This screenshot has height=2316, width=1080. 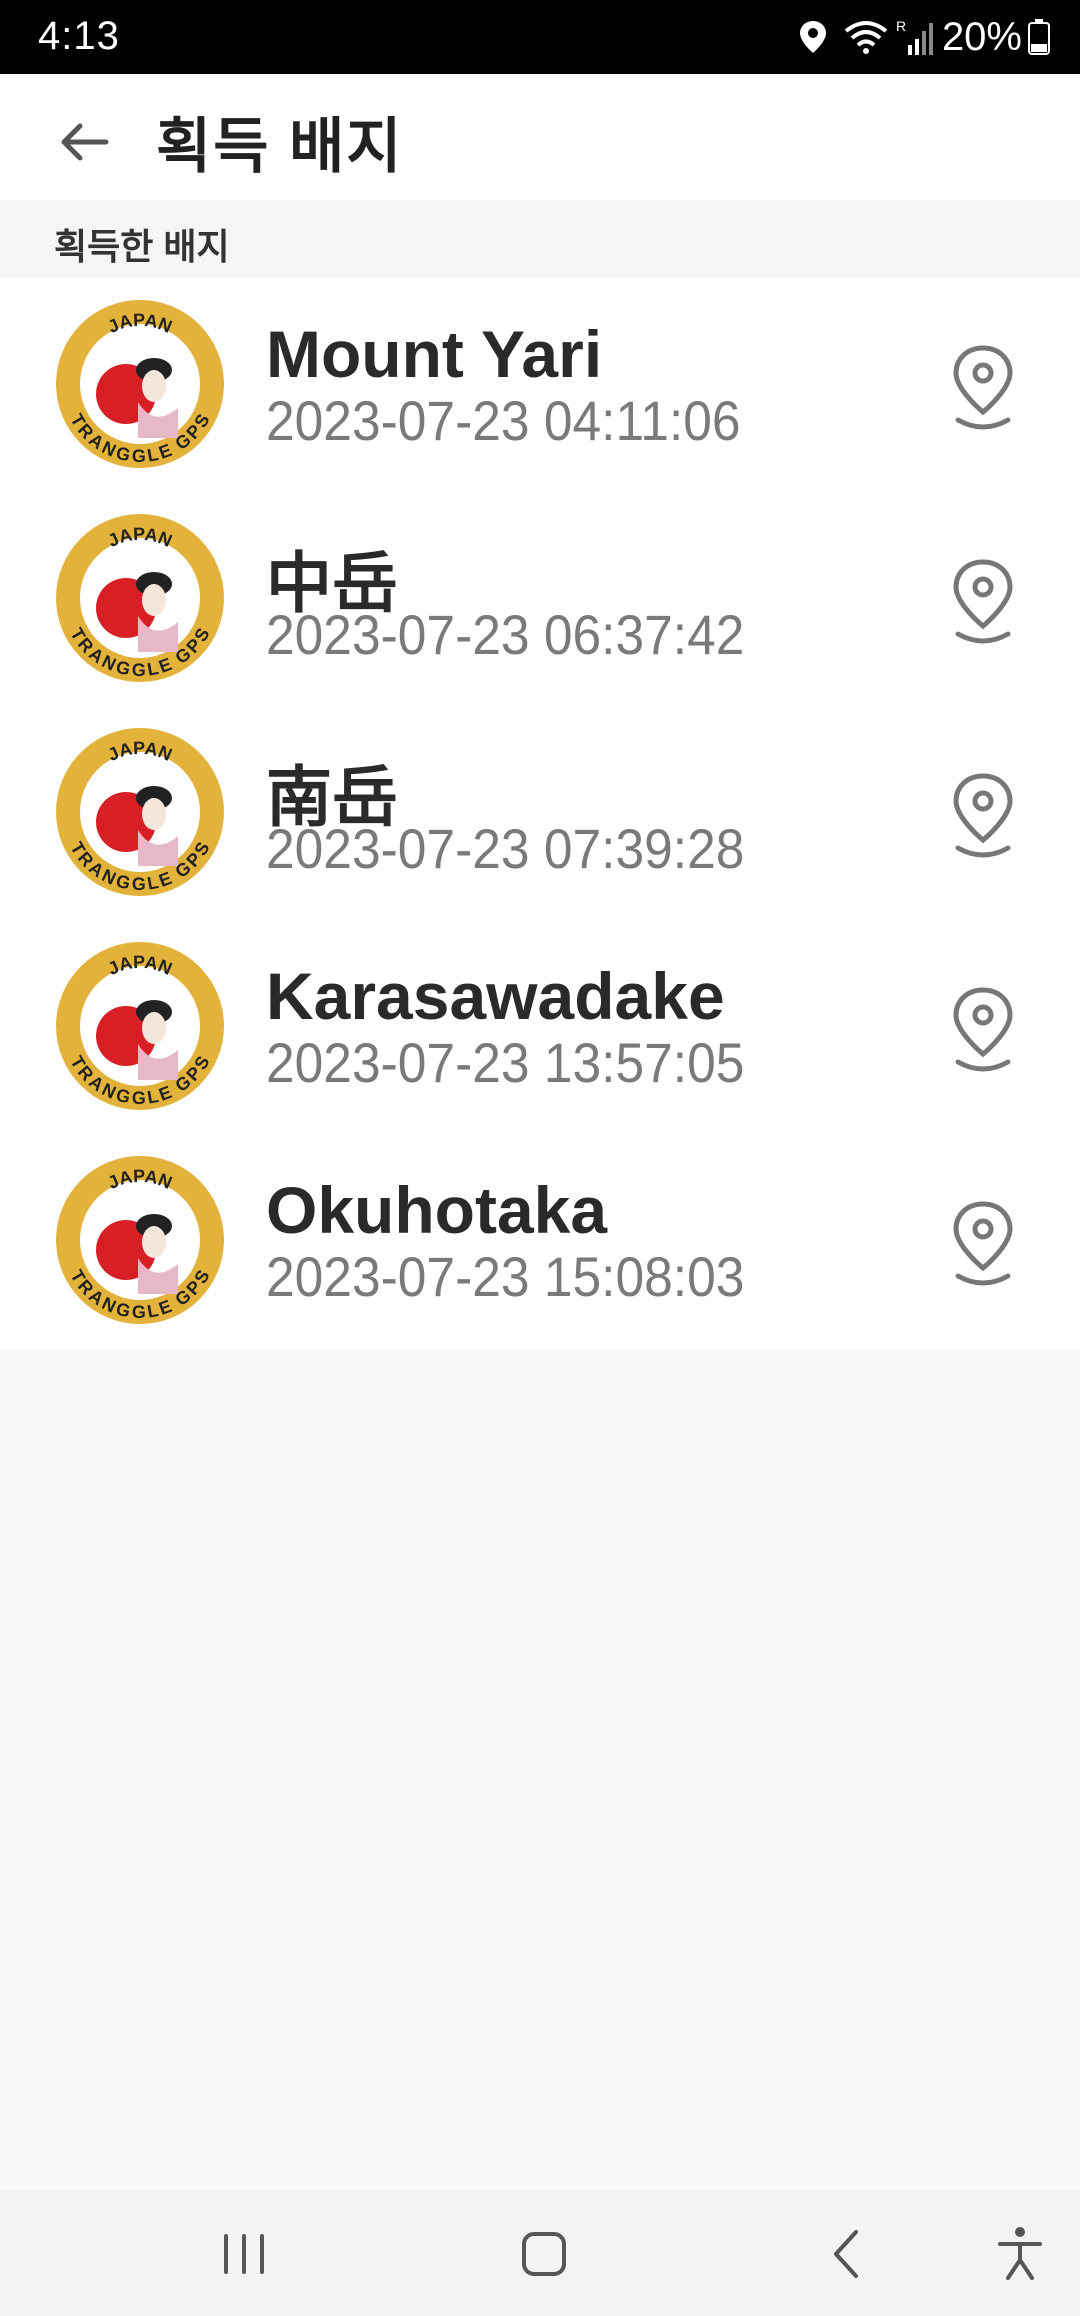 What do you see at coordinates (84, 142) in the screenshot?
I see `arrow-left-icon` at bounding box center [84, 142].